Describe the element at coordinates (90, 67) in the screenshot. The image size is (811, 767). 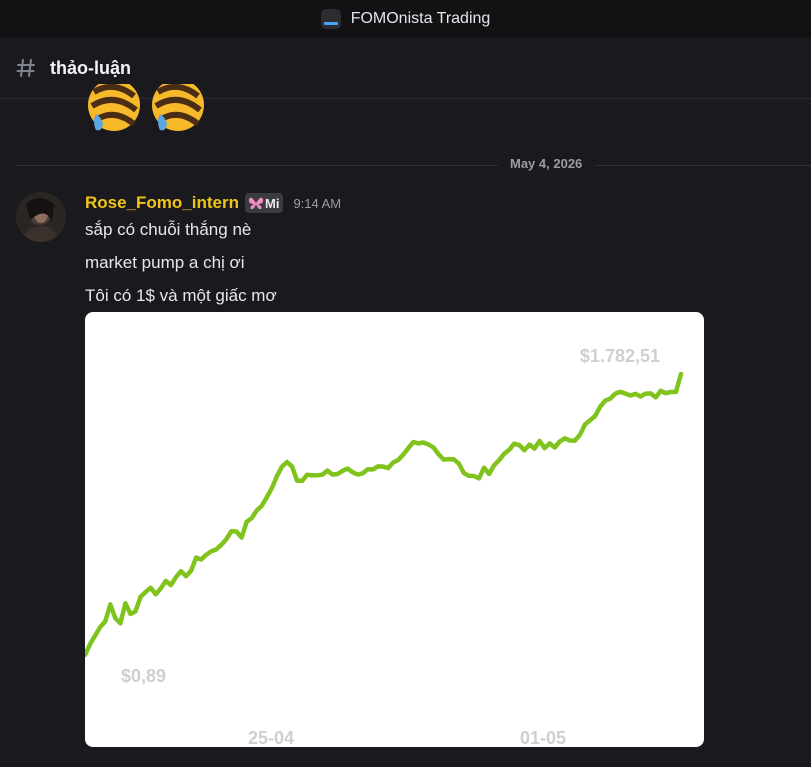
I see `channel-name: thảo-luận` at that location.